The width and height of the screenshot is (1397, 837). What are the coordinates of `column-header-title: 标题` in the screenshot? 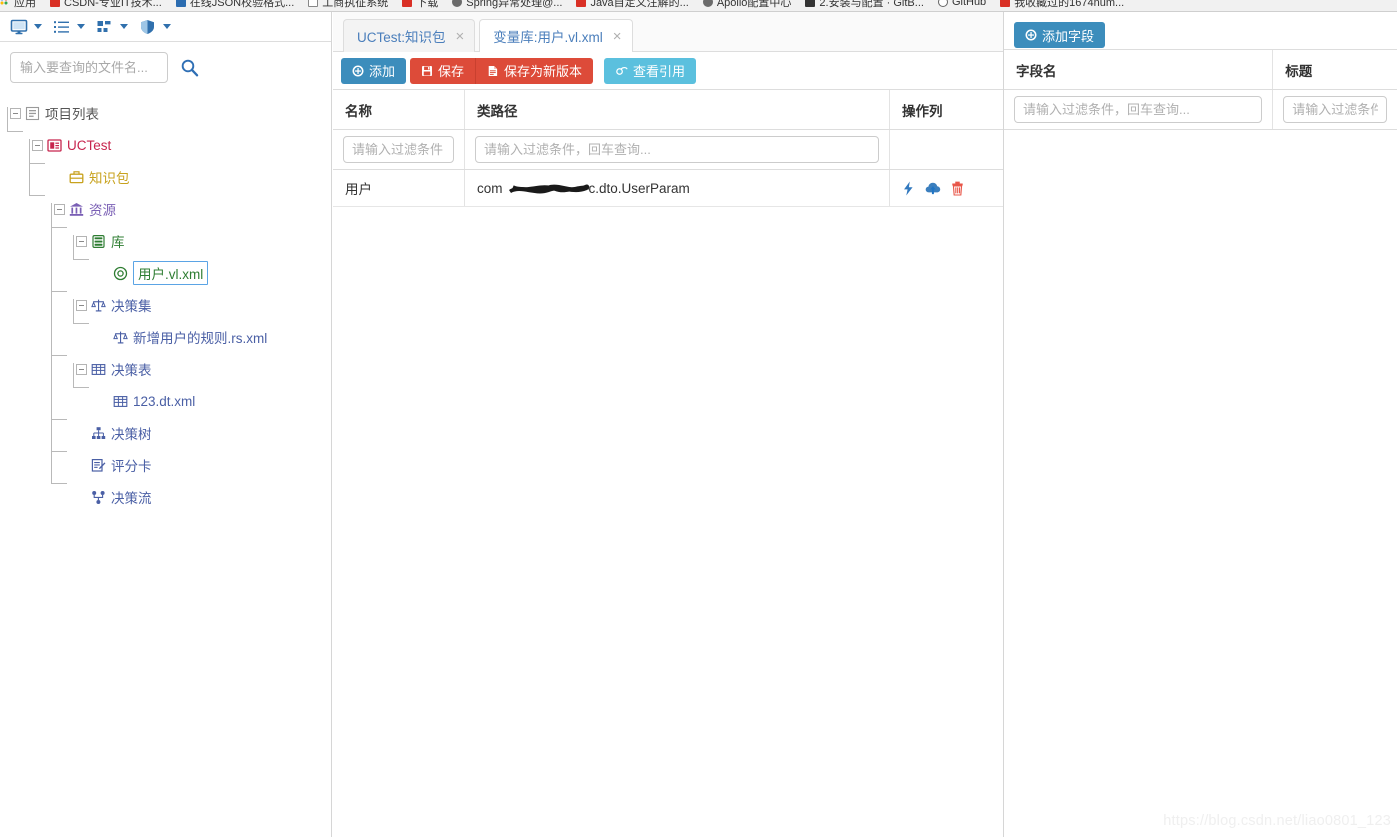 It's located at (1335, 69).